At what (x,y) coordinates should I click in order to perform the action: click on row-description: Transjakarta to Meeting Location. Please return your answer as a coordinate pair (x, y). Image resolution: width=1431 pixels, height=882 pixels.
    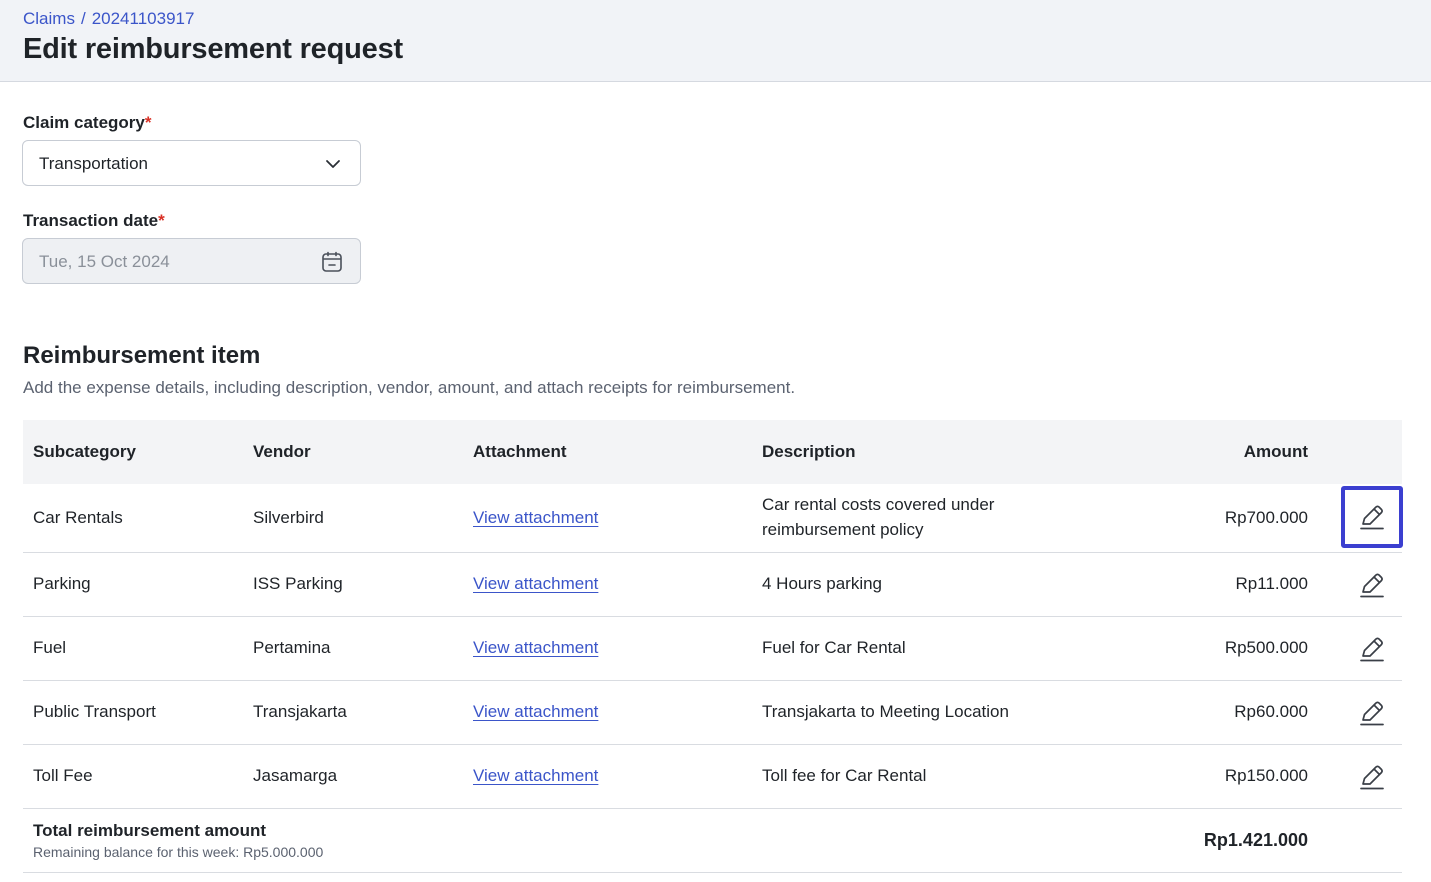
    Looking at the image, I should click on (885, 711).